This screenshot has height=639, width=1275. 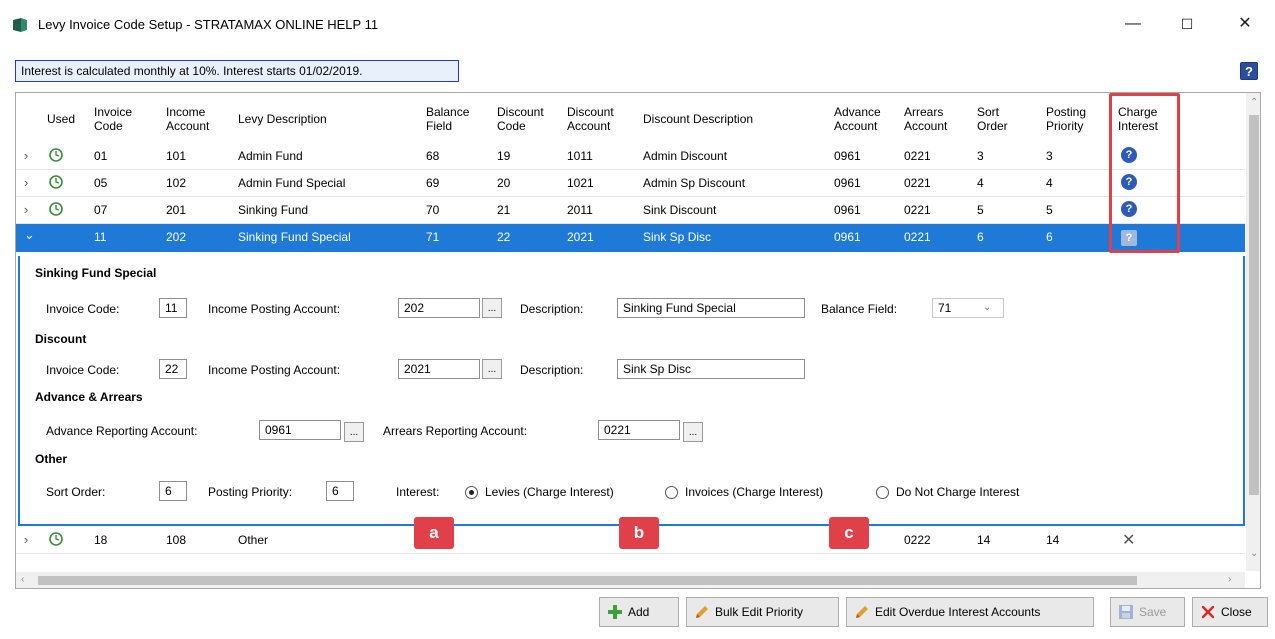 What do you see at coordinates (113, 119) in the screenshot?
I see `header-invoice-code: Invoice Code` at bounding box center [113, 119].